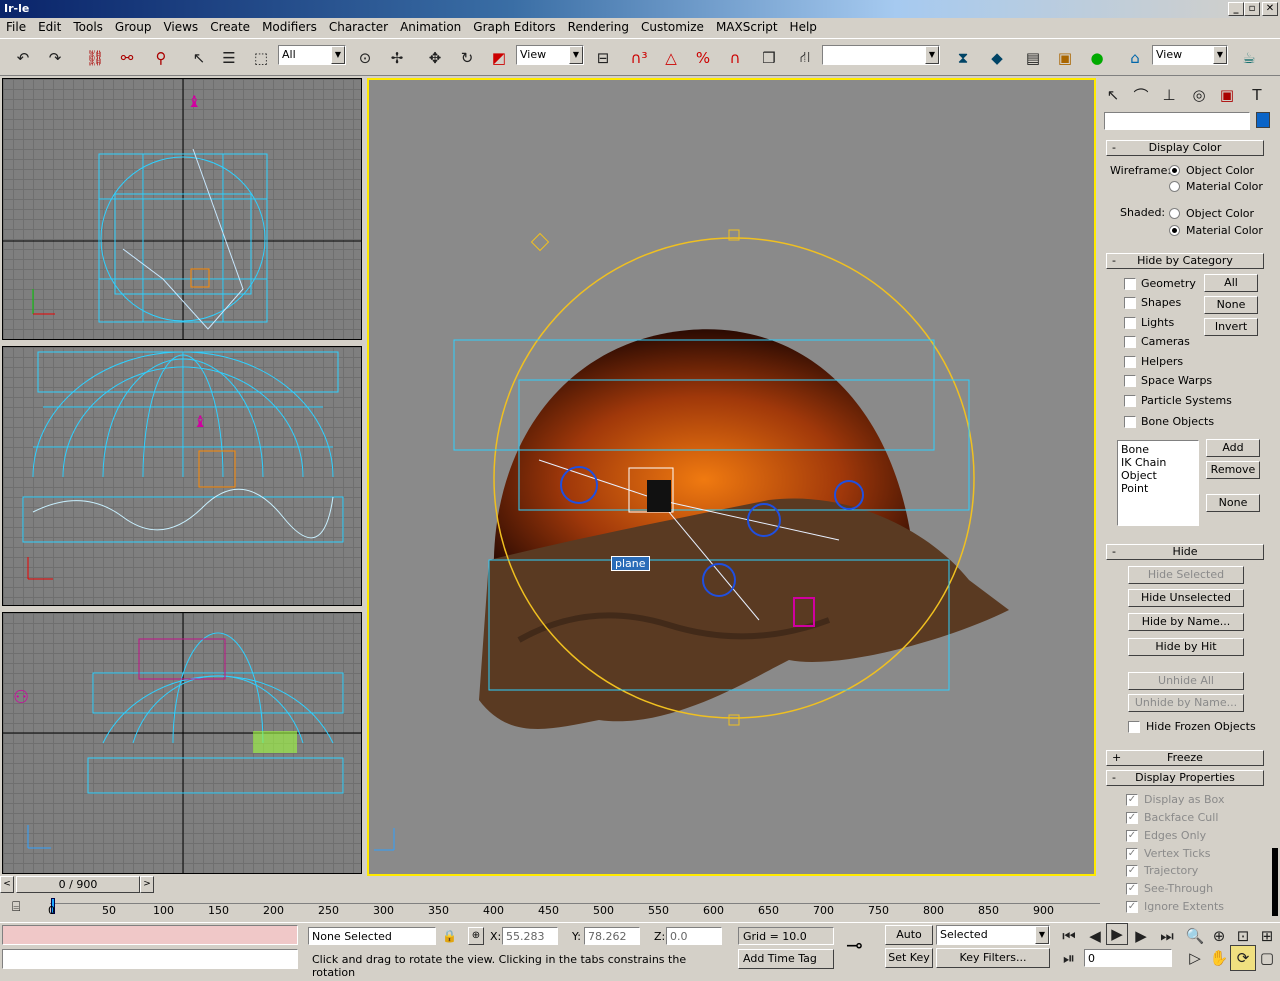  What do you see at coordinates (150, 959) in the screenshot?
I see `maxscript-output` at bounding box center [150, 959].